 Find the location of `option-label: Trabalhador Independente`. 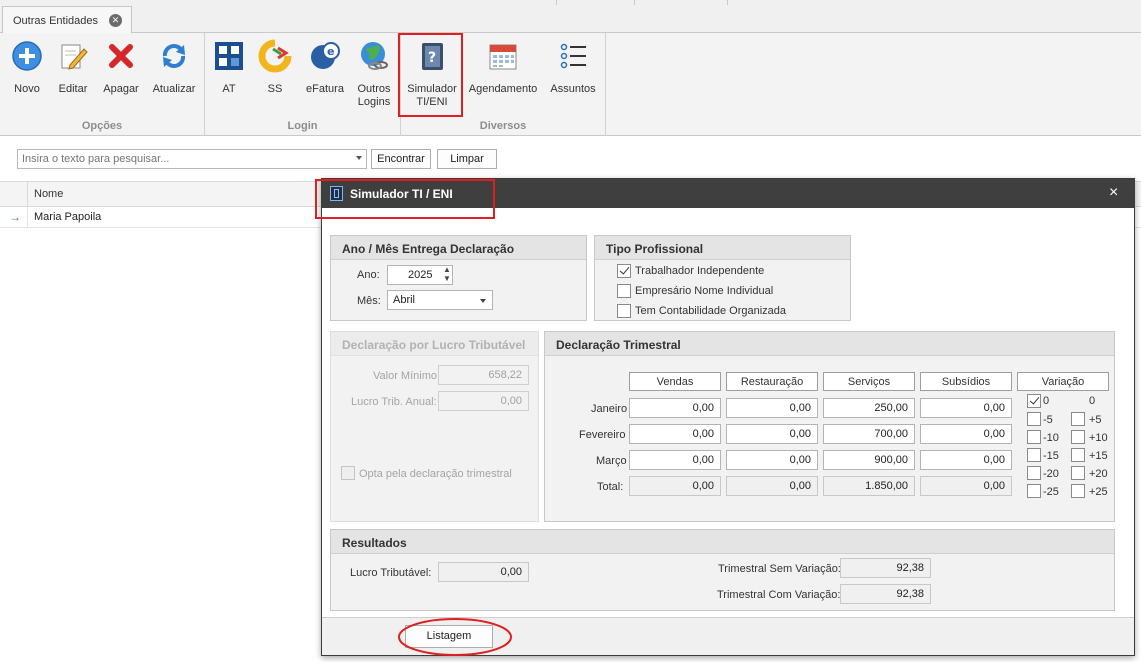

option-label: Trabalhador Independente is located at coordinates (700, 271).